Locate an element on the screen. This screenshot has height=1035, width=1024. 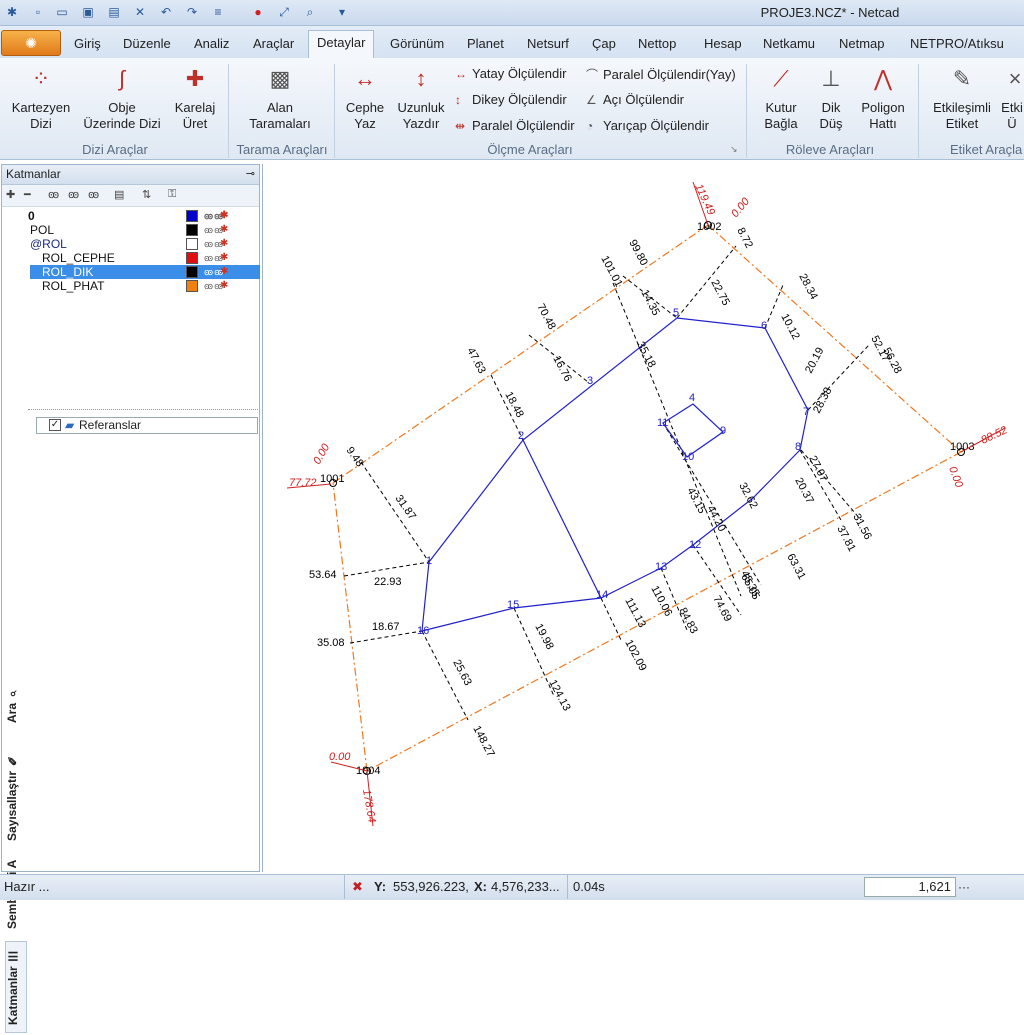
tab-netmap: Netmap is located at coordinates (862, 45).